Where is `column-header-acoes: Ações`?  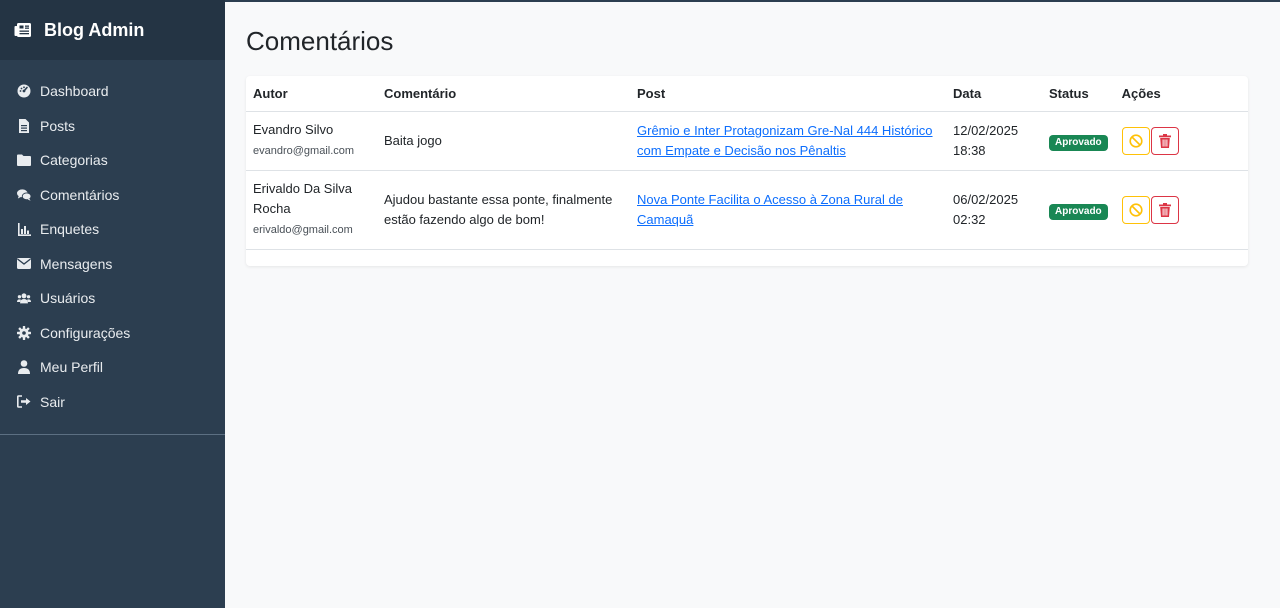 column-header-acoes: Ações is located at coordinates (1181, 94).